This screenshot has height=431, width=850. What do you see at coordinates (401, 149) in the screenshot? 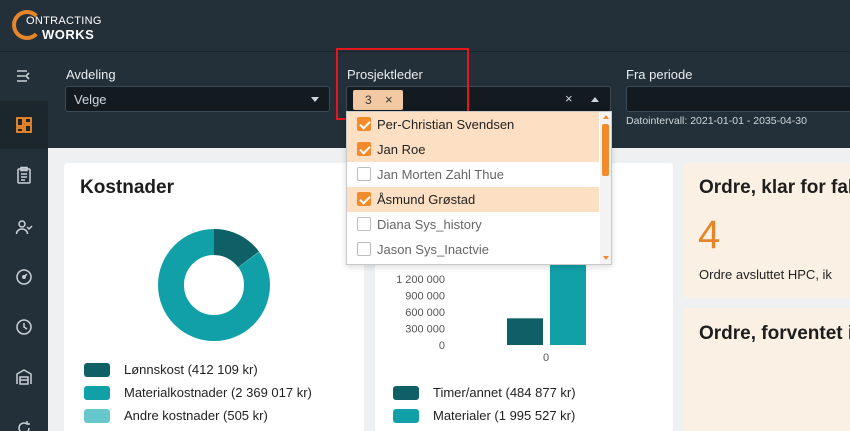
I see `option-label: Jan Roe` at bounding box center [401, 149].